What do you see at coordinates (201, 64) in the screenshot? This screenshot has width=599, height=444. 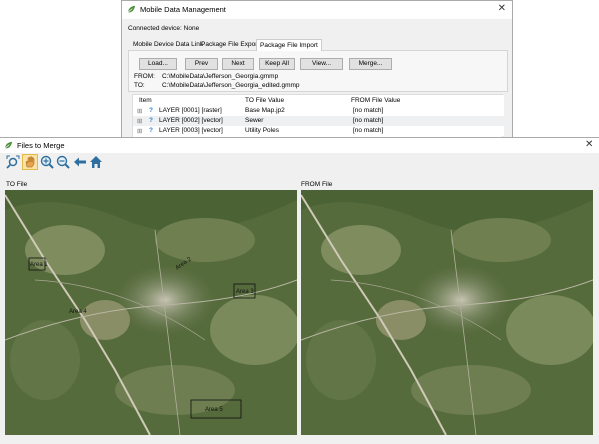 I see `prev-button: Prev` at bounding box center [201, 64].